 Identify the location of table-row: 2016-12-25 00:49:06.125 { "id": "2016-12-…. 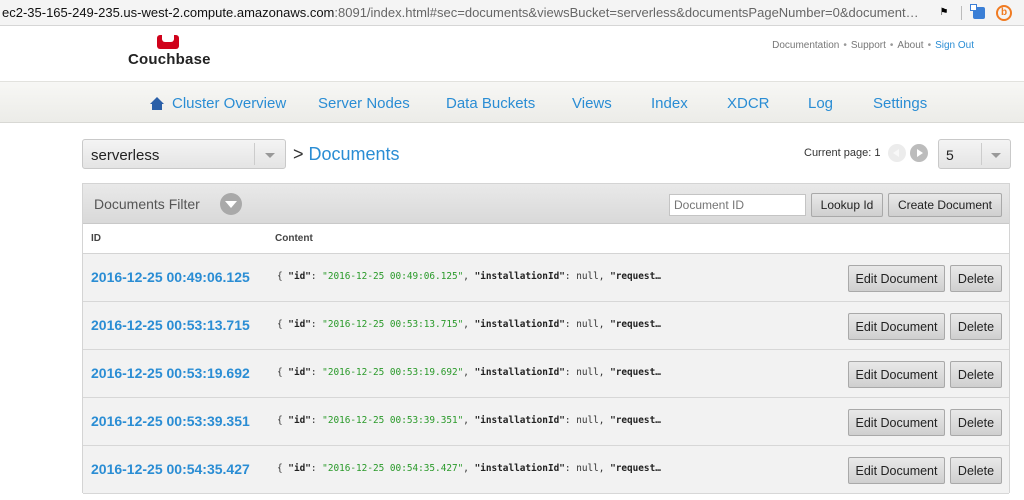
(546, 278).